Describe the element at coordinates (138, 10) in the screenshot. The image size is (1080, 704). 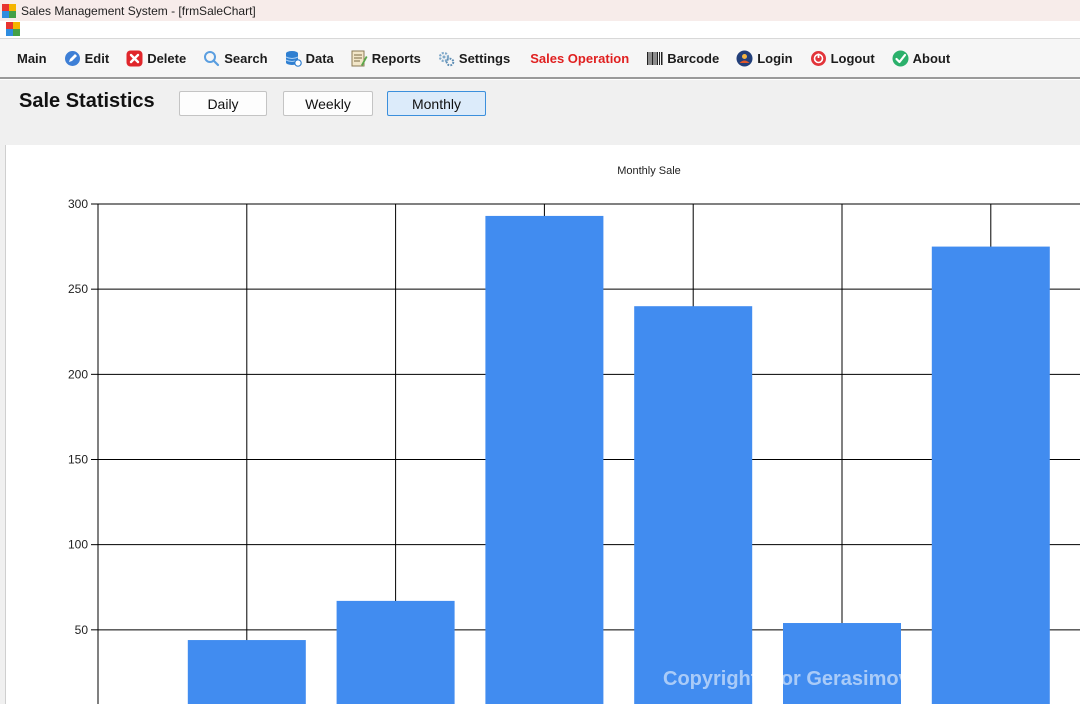
I see `window-title: Sales Management System - [frmSaleChart]` at that location.